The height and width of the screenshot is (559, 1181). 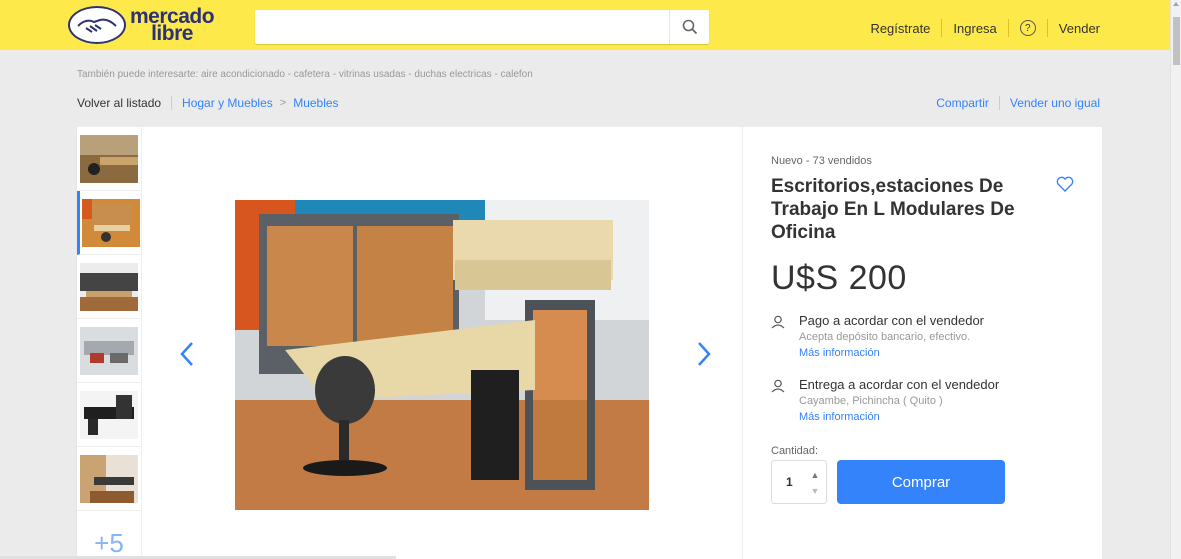 I want to click on thumbnail-strip: +5, so click(x=109, y=343).